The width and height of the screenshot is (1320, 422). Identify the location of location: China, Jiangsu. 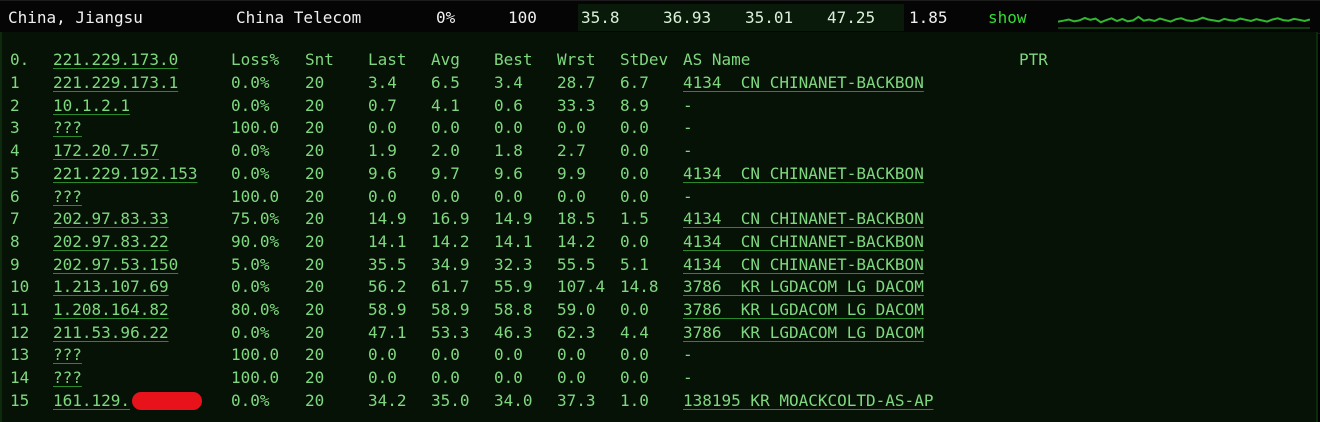
(75, 17).